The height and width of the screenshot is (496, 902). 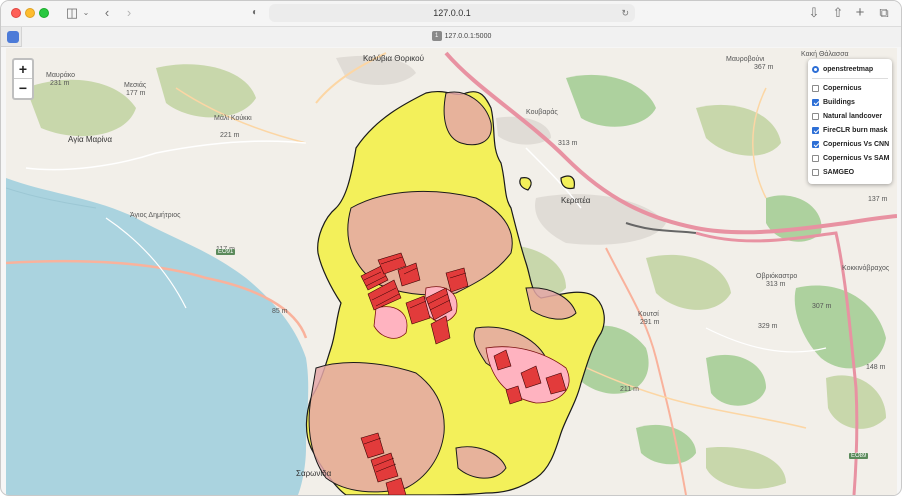 I want to click on zoom-in-button: +, so click(x=23, y=69).